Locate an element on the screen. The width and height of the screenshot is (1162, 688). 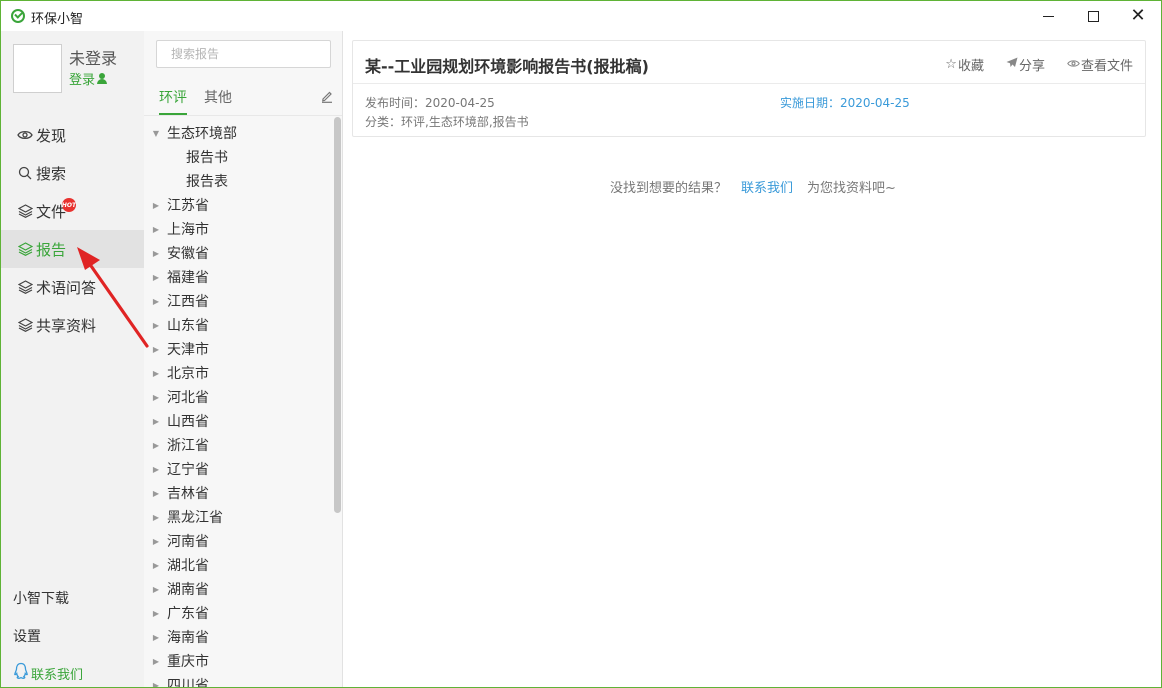
qq-icon is located at coordinates (21, 673).